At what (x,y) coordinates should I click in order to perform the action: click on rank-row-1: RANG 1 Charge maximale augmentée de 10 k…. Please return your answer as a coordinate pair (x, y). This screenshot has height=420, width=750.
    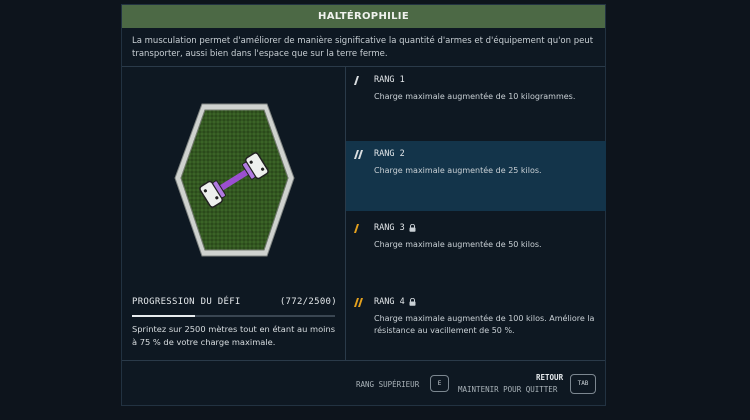
    Looking at the image, I should click on (476, 104).